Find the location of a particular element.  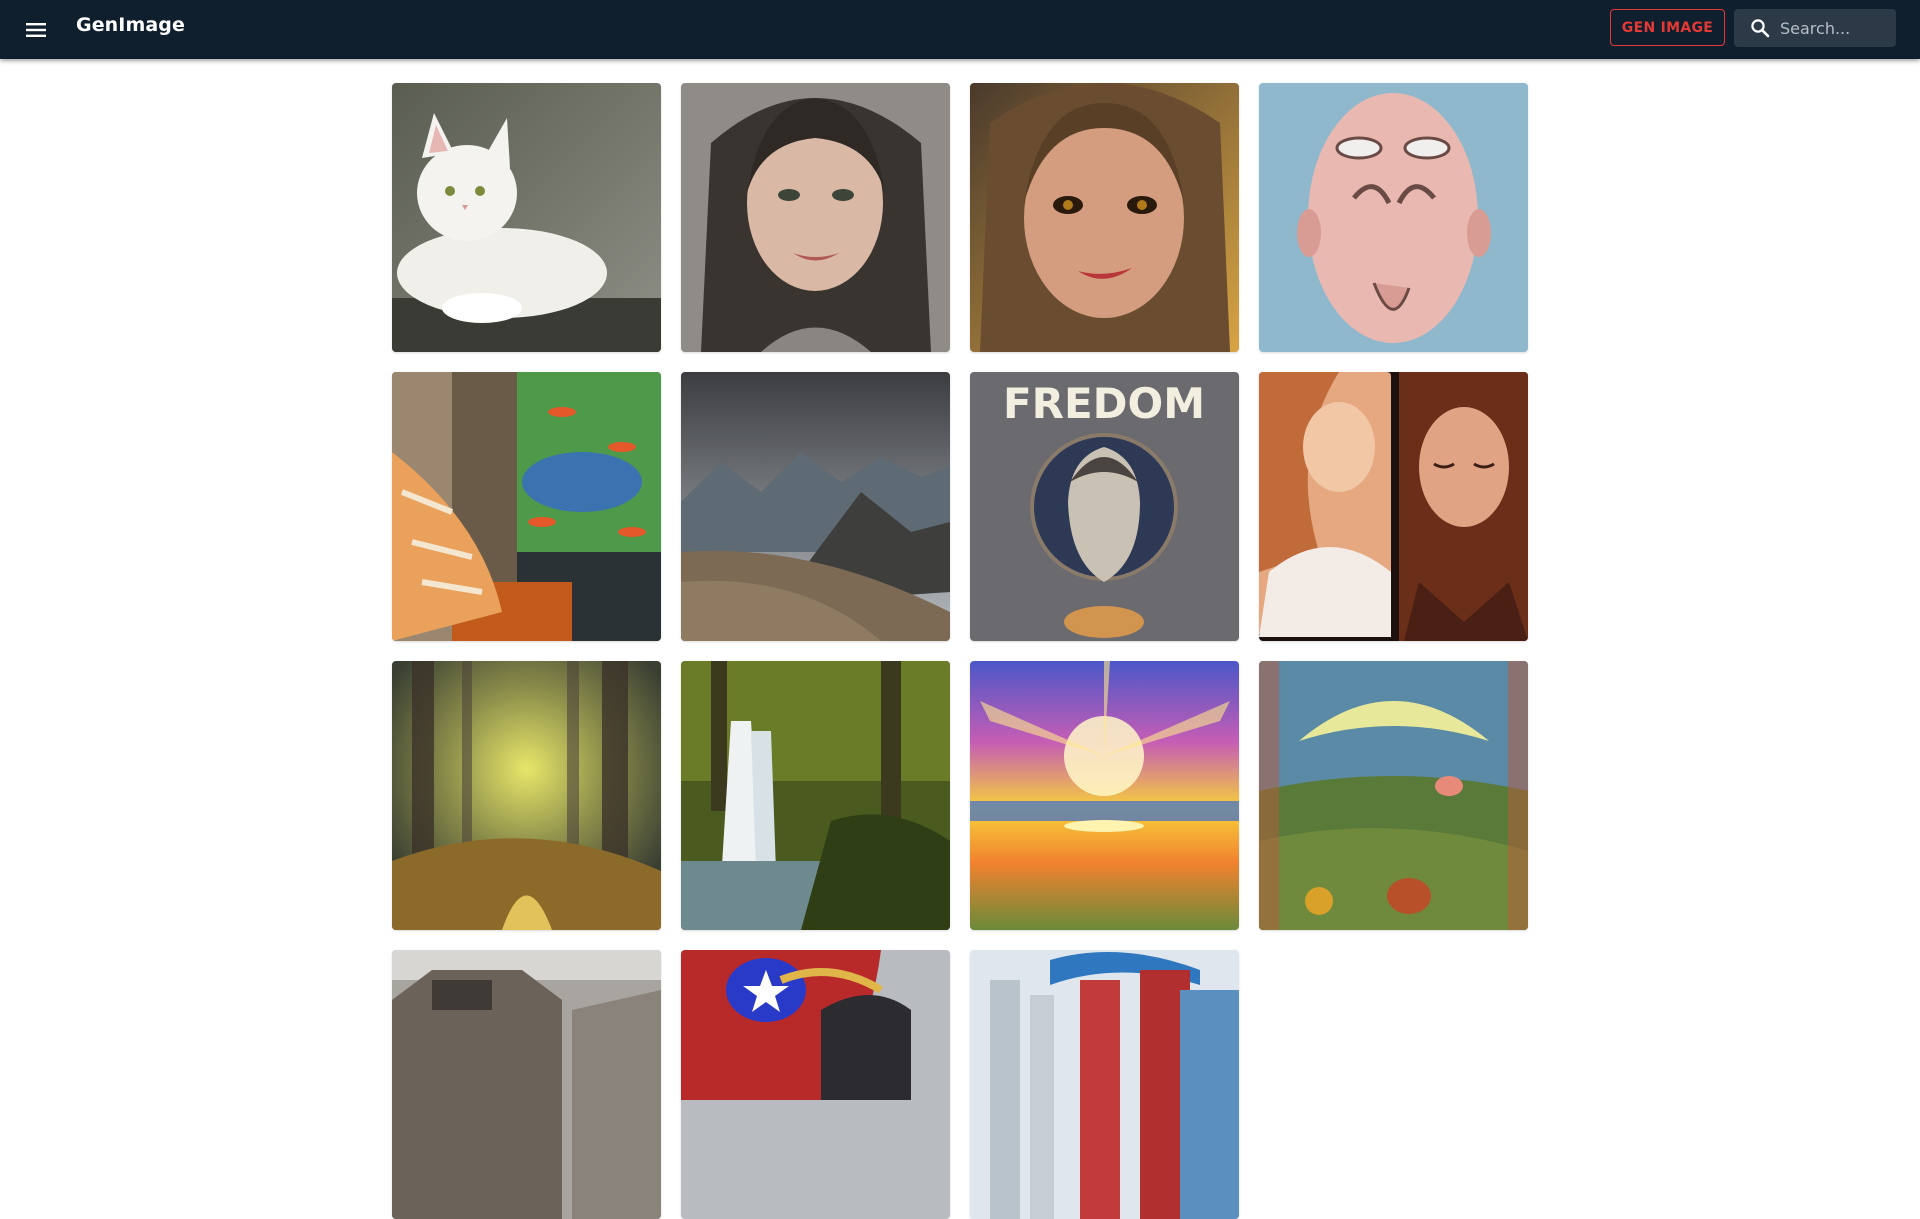

gallery-image-cat-at-window-koi is located at coordinates (526, 506).